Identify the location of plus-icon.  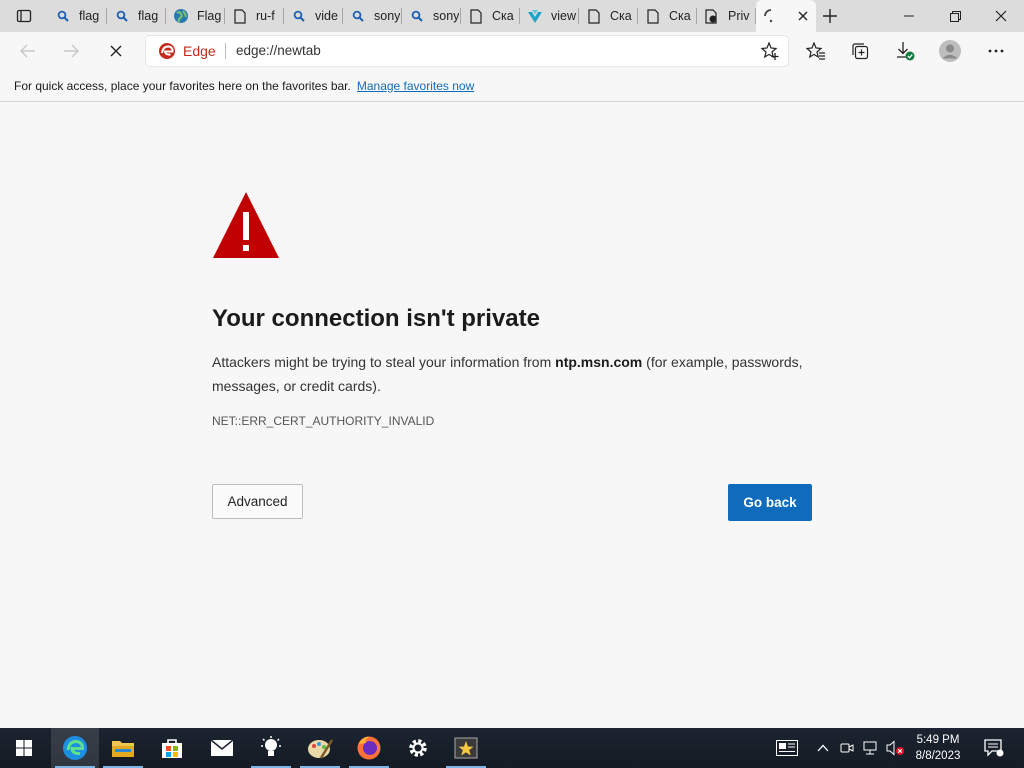
(830, 16).